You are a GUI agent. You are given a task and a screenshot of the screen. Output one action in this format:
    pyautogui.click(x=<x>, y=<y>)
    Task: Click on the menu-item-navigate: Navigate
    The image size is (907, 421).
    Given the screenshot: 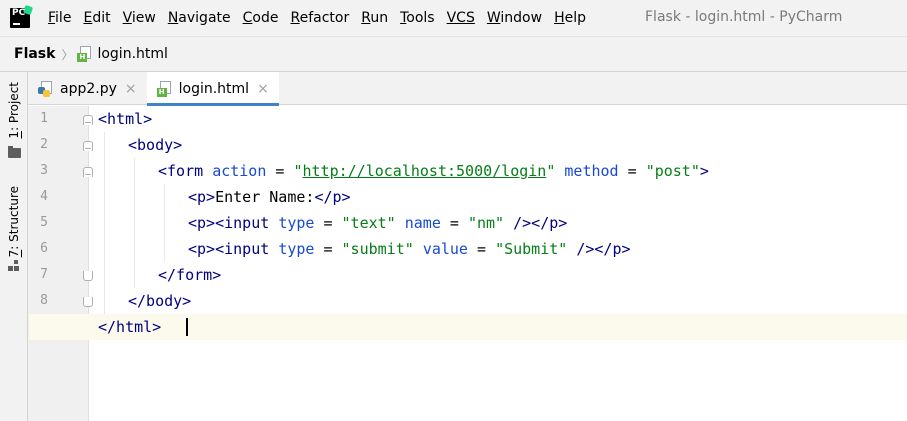 What is the action you would take?
    pyautogui.click(x=199, y=18)
    